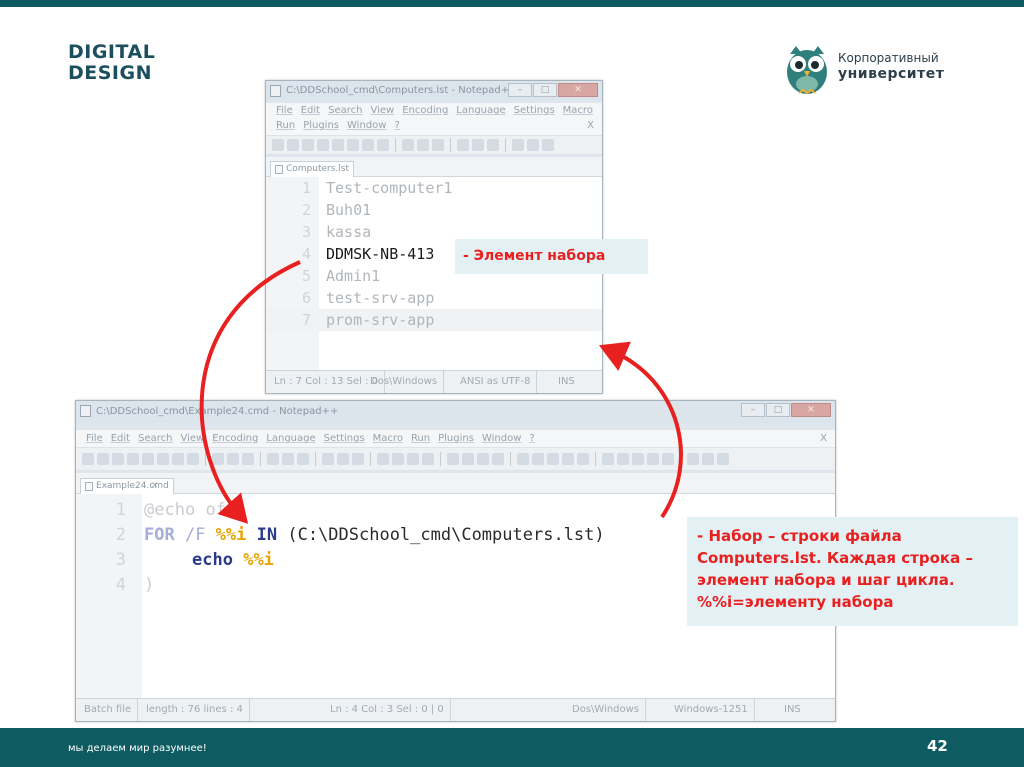  Describe the element at coordinates (155, 486) in the screenshot. I see `tab-close-icon: ✕` at that location.